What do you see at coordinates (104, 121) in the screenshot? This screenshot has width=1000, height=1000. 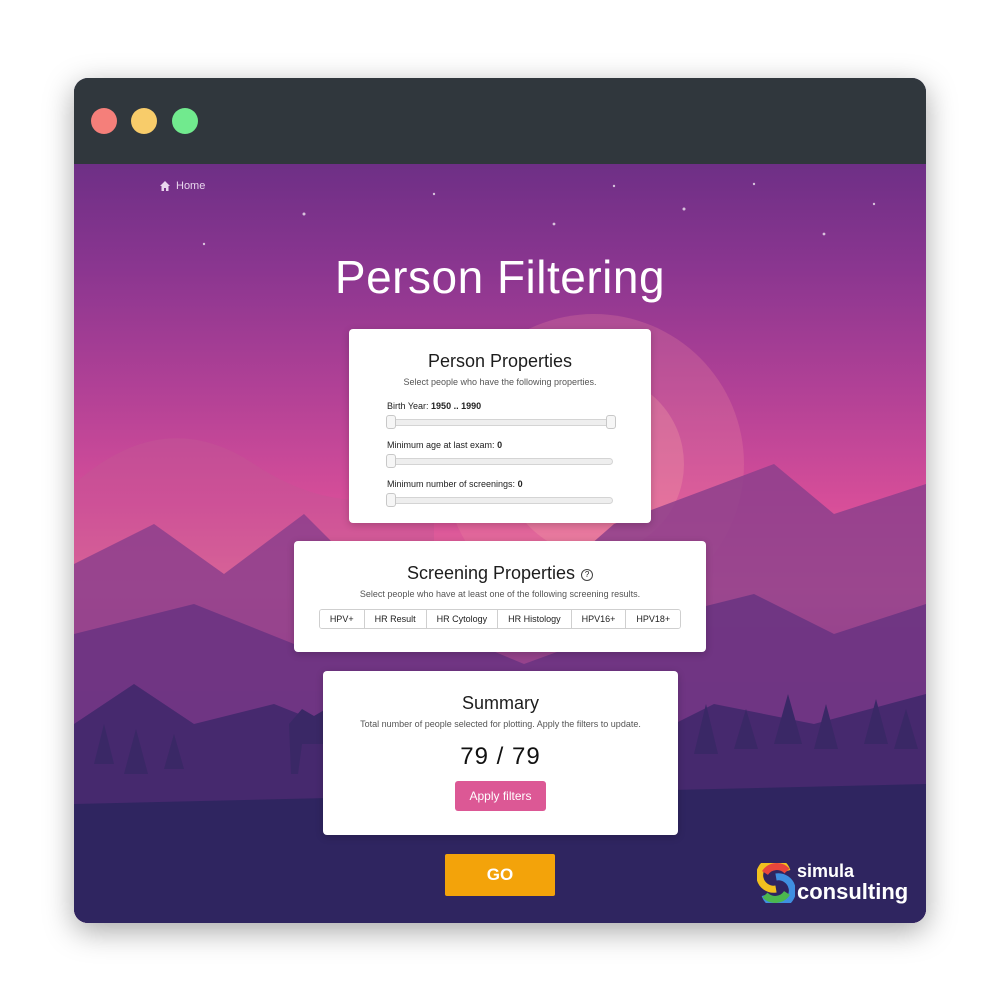 I see `close-window-button` at bounding box center [104, 121].